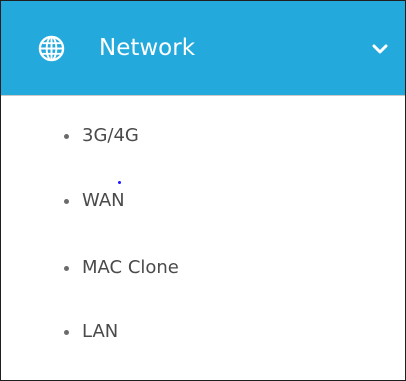  What do you see at coordinates (103, 200) in the screenshot?
I see `menu-item-label: WAN` at bounding box center [103, 200].